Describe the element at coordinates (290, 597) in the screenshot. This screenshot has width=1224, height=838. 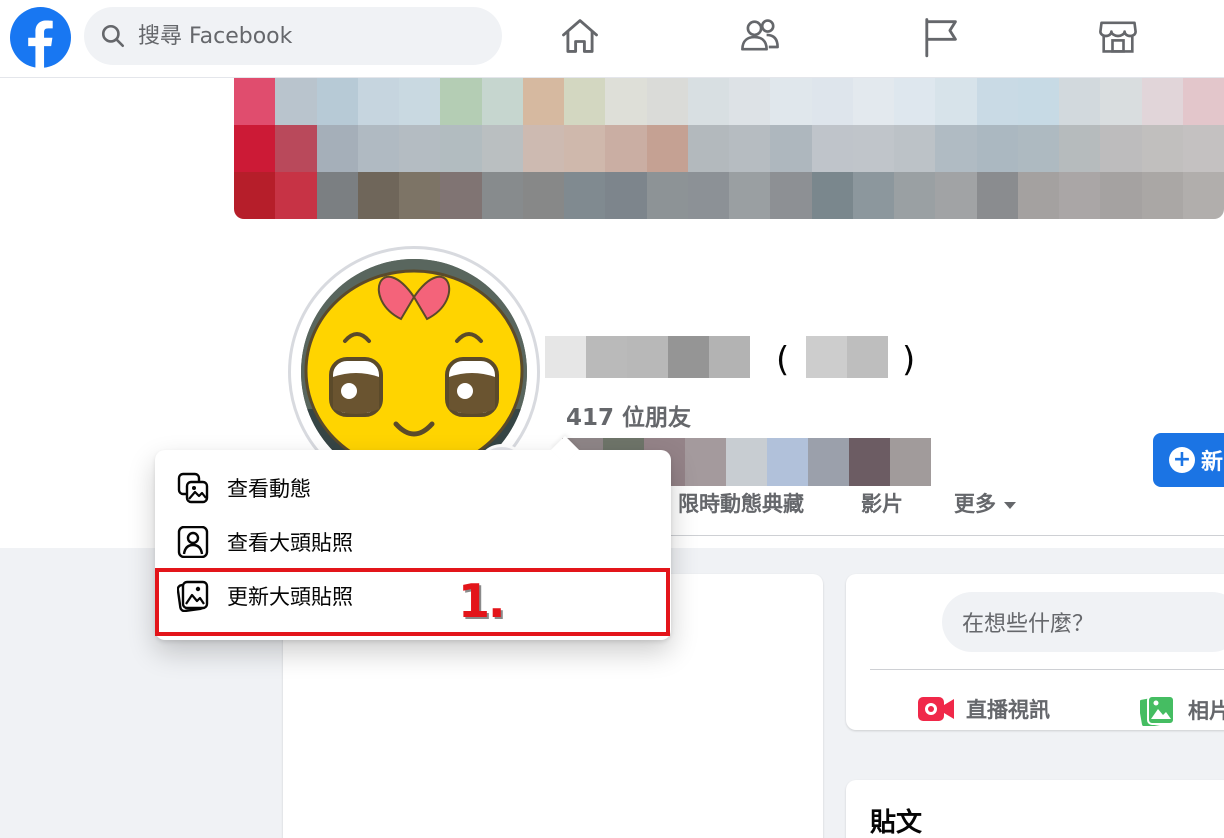
I see `menu-item-label: 更新大頭貼照` at that location.